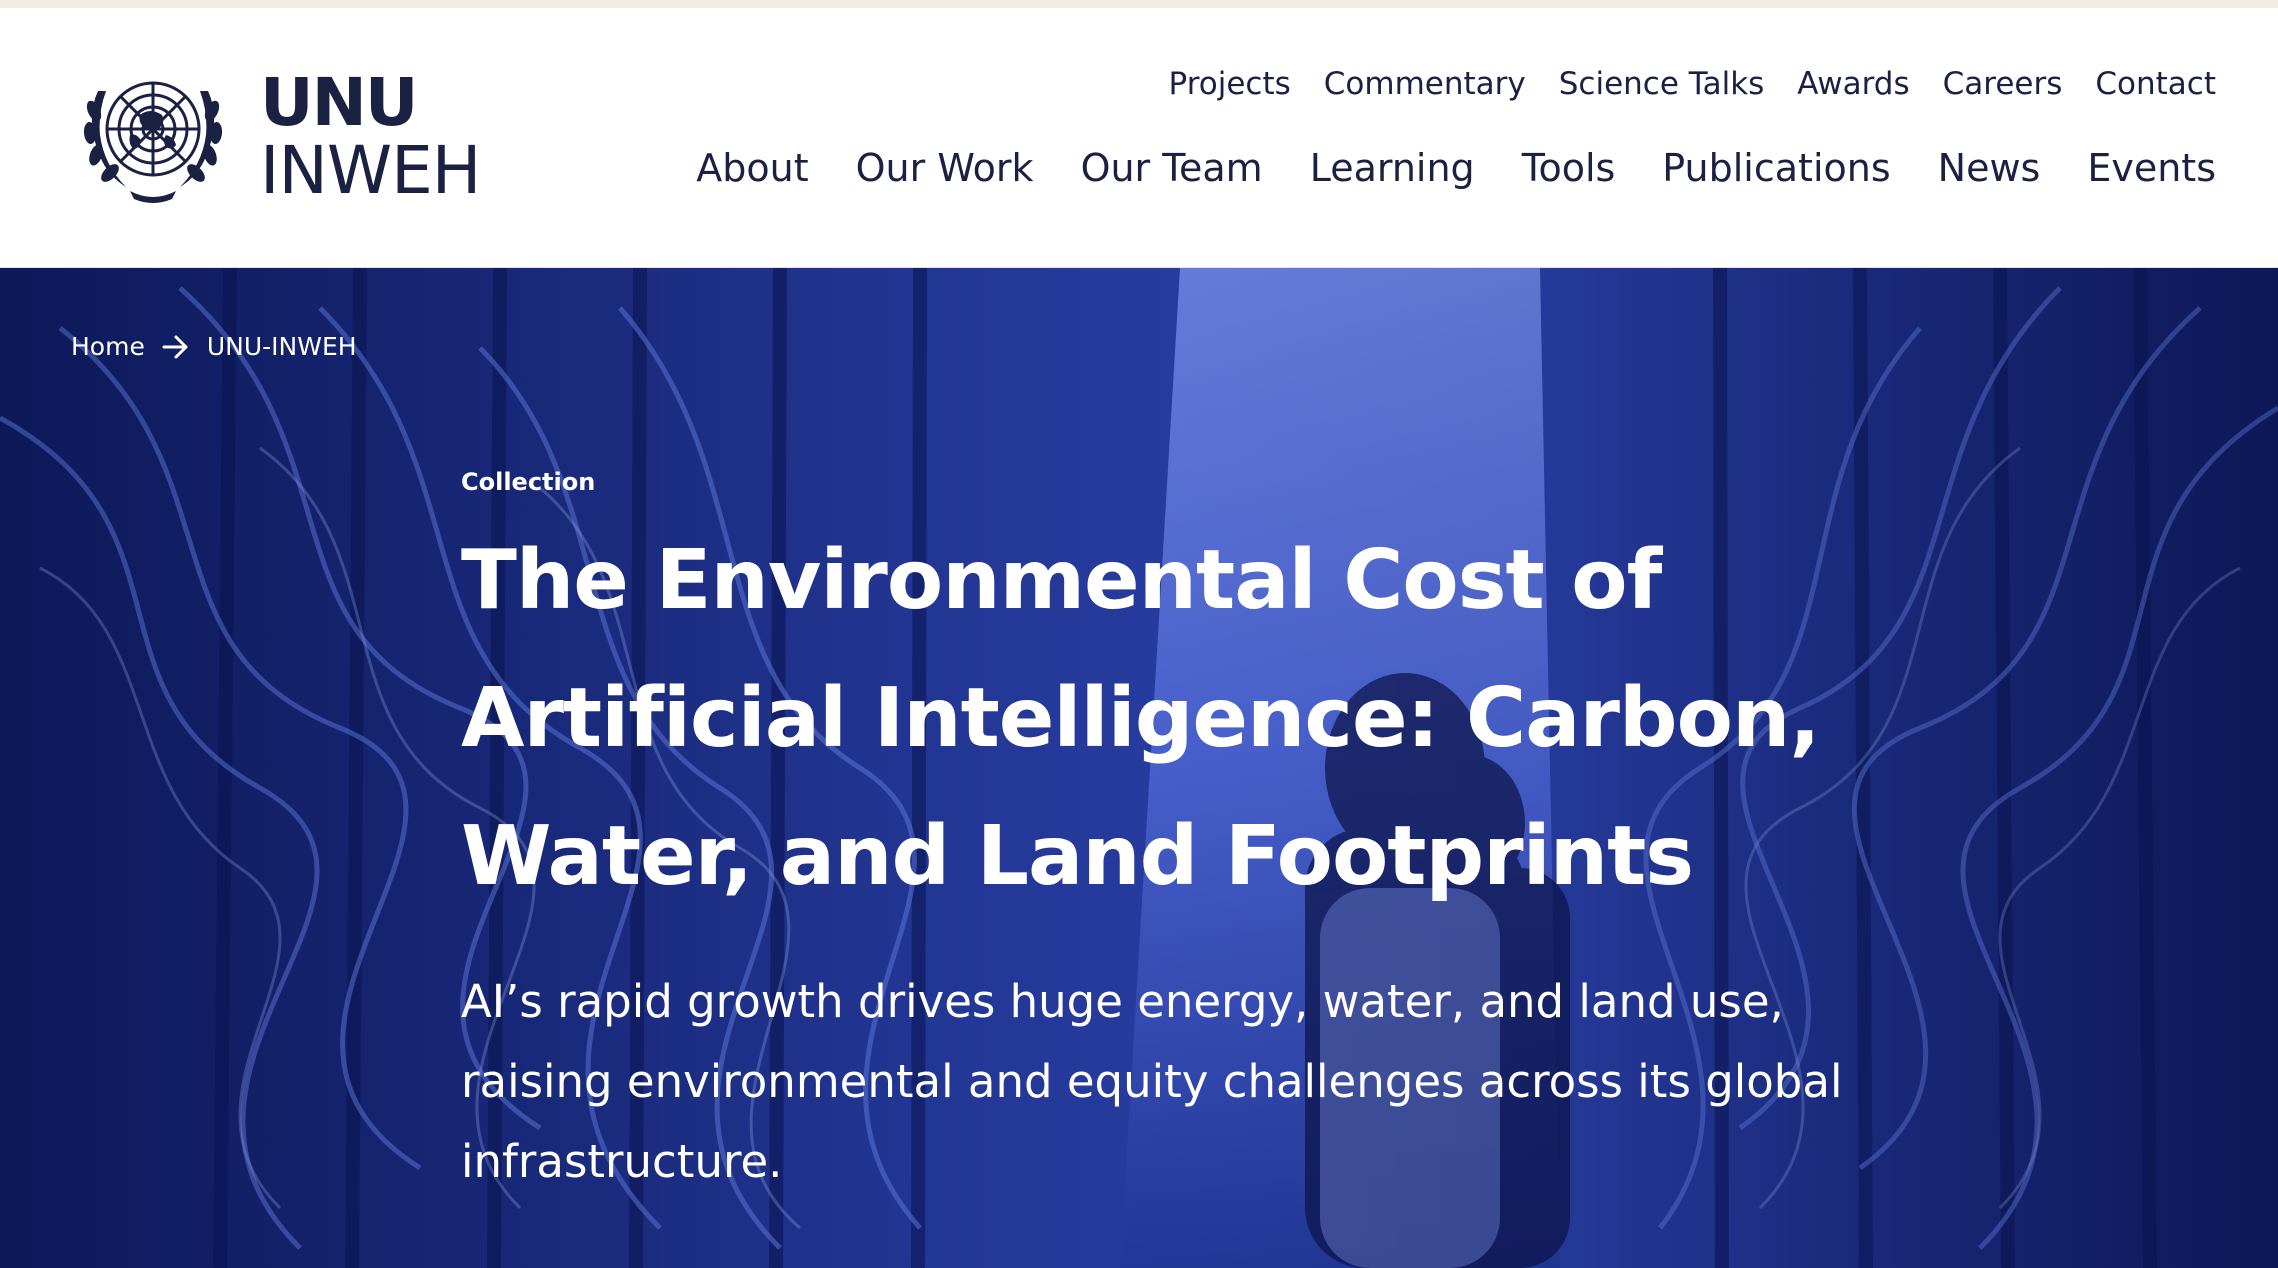 This screenshot has width=2278, height=1268. I want to click on breadcrumb: Home UNU-INWEH, so click(214, 346).